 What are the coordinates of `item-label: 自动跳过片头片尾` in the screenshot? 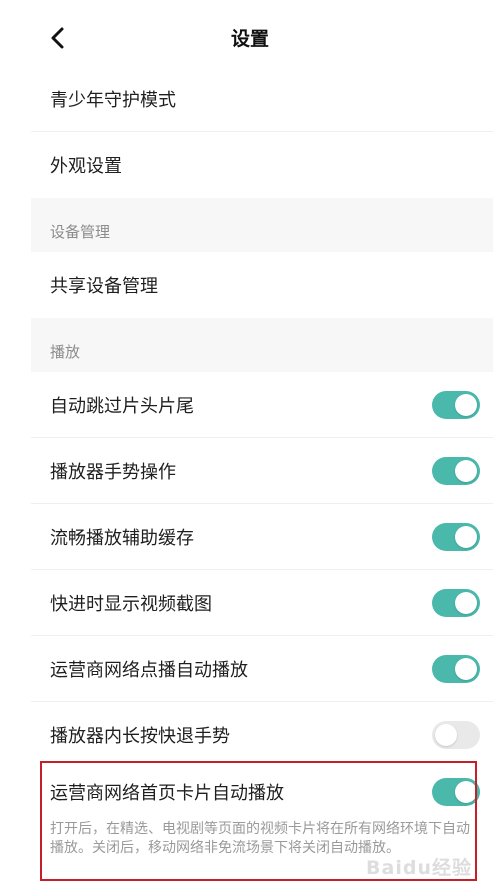 It's located at (122, 406).